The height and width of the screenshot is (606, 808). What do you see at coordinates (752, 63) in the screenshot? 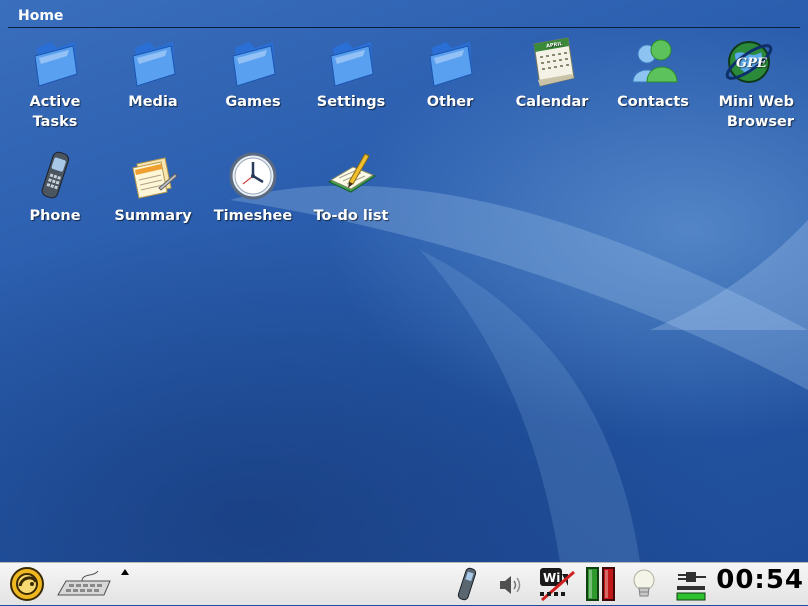
I see `svg-text: GPE` at bounding box center [752, 63].